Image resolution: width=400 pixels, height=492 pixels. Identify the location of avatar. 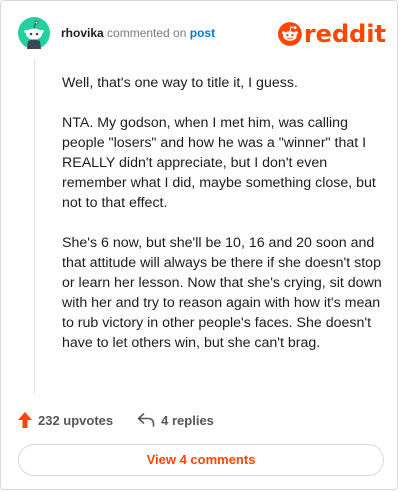
(34, 33).